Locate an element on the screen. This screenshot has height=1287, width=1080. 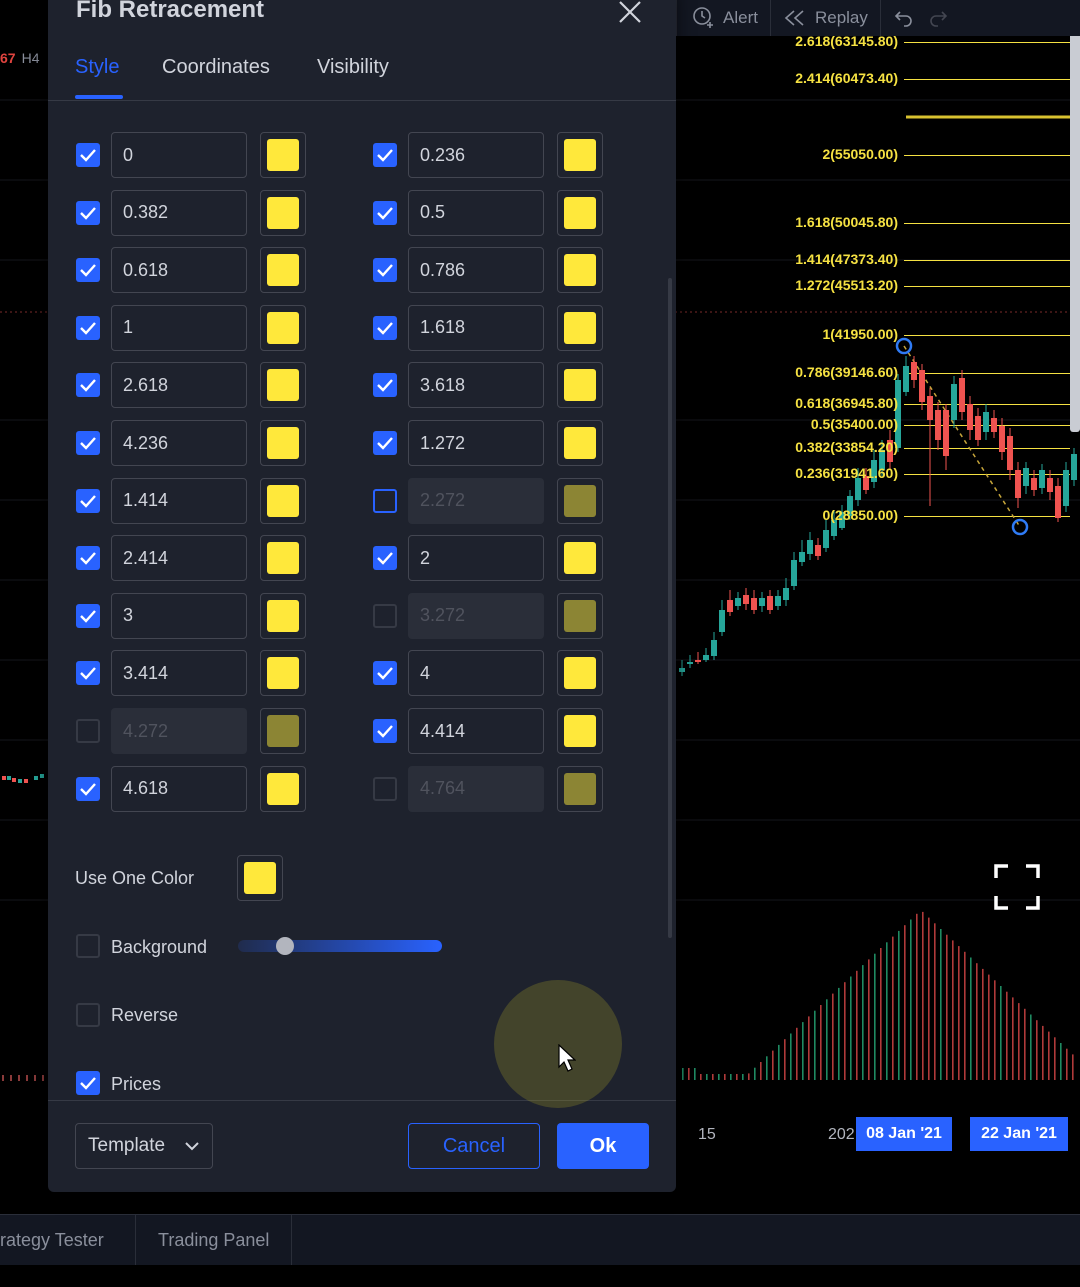
ok-button: Ok is located at coordinates (603, 1146).